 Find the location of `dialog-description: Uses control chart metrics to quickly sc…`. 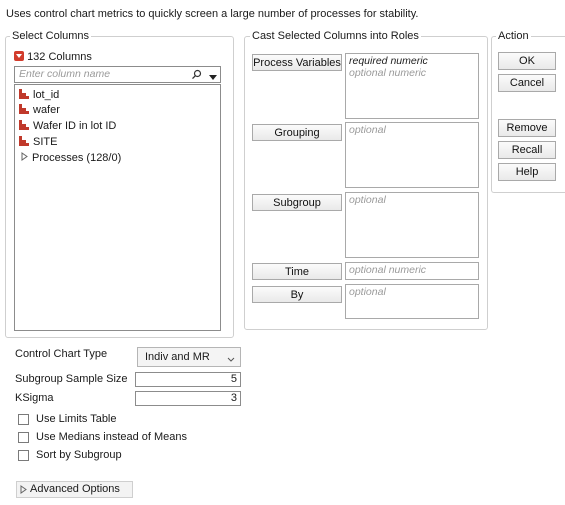

dialog-description: Uses control chart metrics to quickly sc… is located at coordinates (212, 14).